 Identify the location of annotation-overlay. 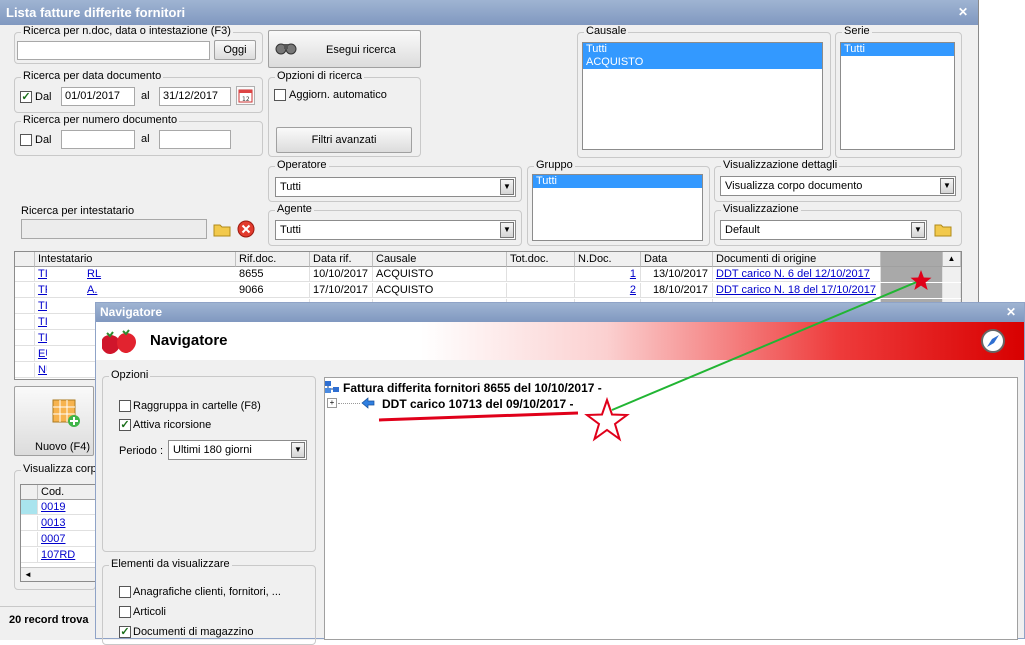
(655, 356).